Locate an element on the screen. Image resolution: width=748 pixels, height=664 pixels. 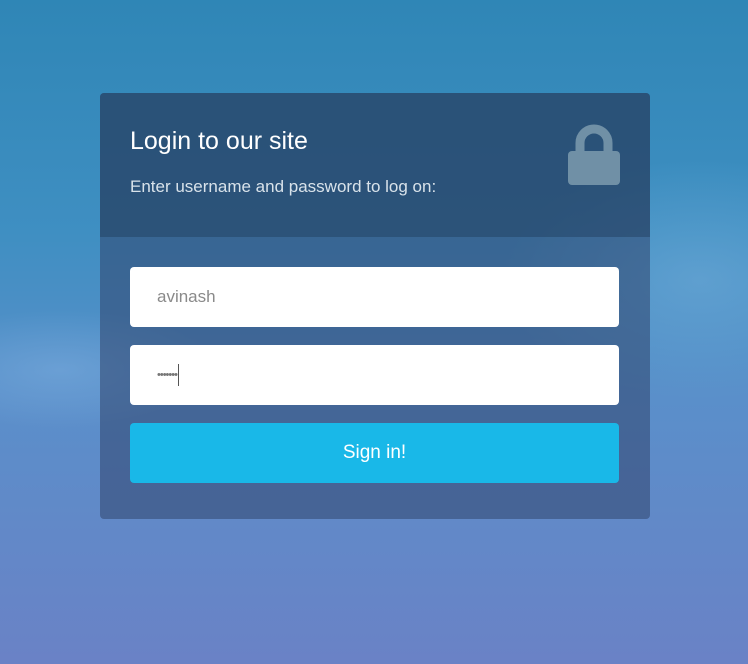
username-value: avinash is located at coordinates (186, 296).